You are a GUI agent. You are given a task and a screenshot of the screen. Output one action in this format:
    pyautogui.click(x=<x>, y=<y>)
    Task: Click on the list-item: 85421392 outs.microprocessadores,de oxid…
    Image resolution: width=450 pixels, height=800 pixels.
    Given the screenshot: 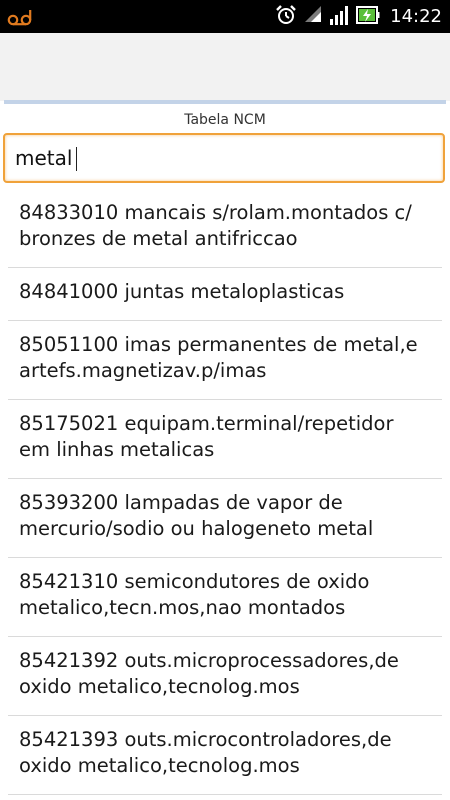 What is the action you would take?
    pyautogui.click(x=225, y=676)
    